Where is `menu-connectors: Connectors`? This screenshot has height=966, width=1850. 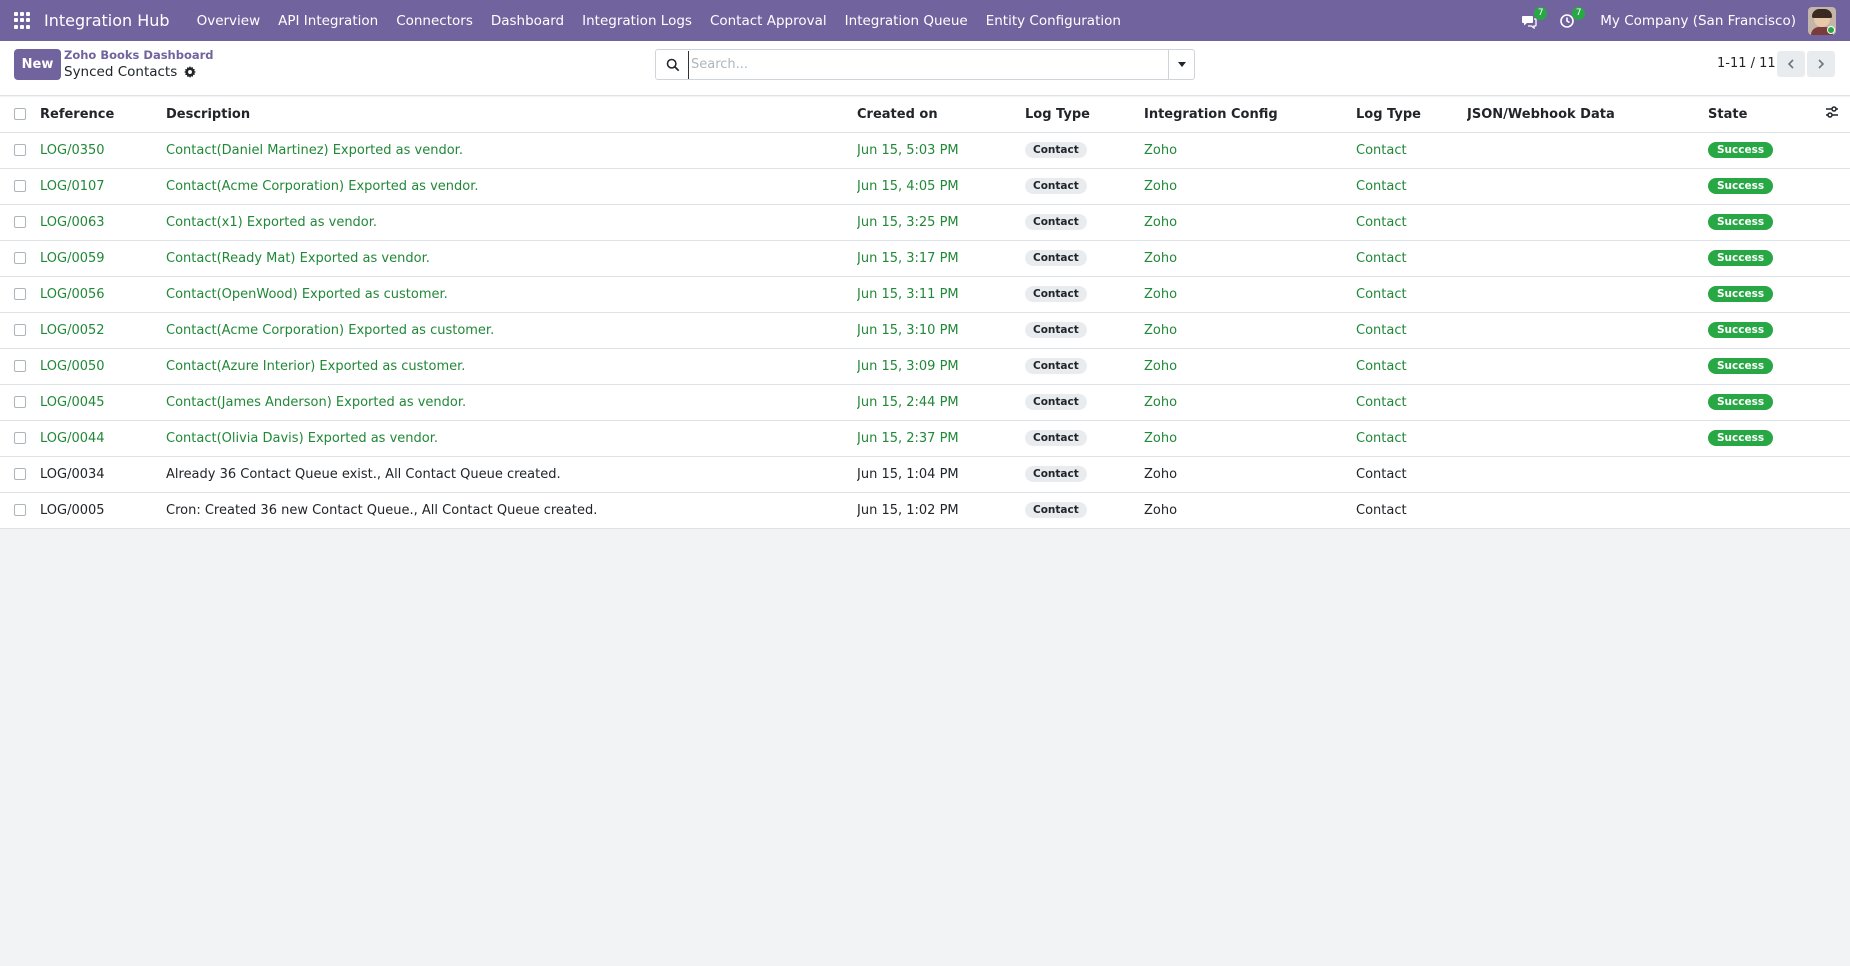
menu-connectors: Connectors is located at coordinates (434, 21).